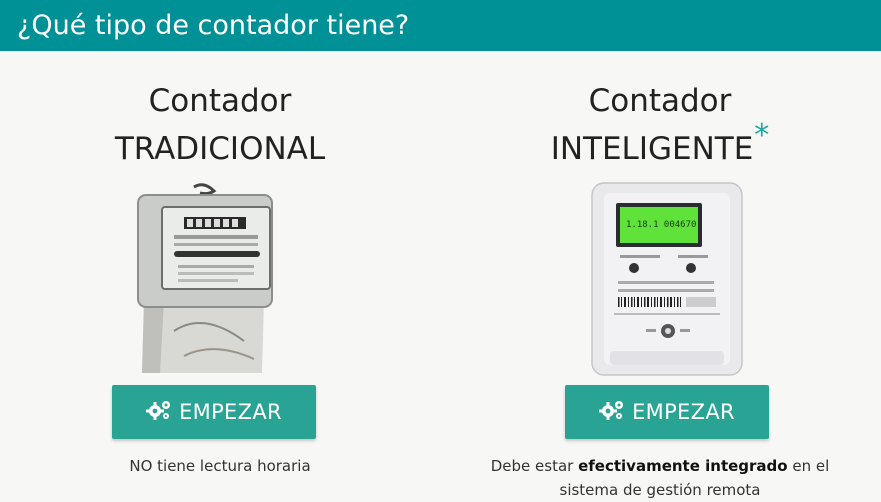  I want to click on smart-note-line1: Debe estar efectivamente integrado en el, so click(660, 466).